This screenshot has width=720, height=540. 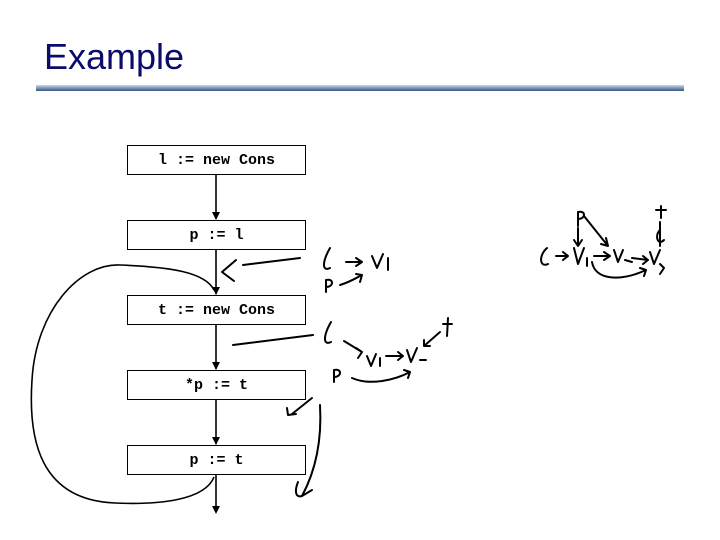 What do you see at coordinates (619, 270) in the screenshot?
I see `hand-arrow-v1-v3` at bounding box center [619, 270].